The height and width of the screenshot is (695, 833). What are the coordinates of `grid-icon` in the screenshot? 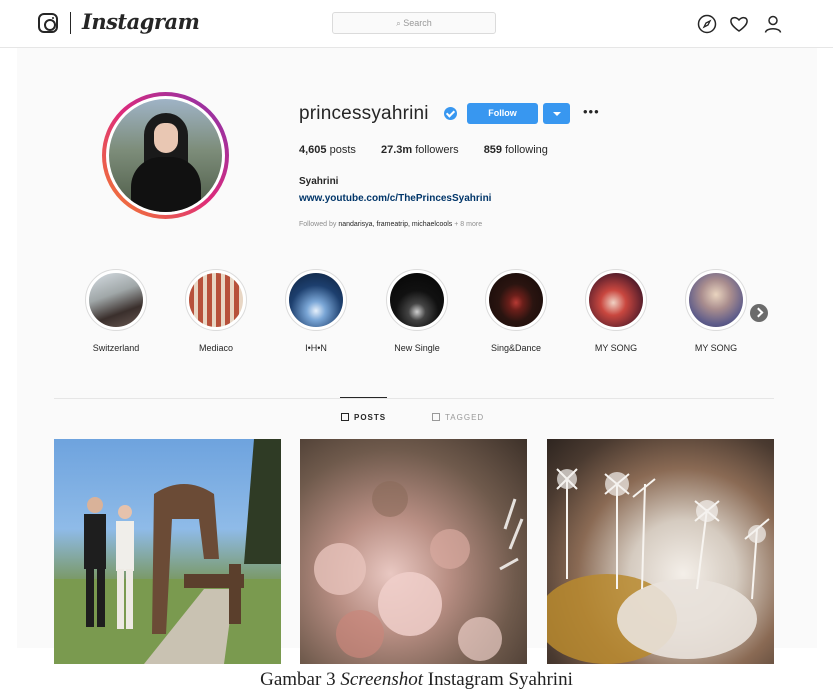 It's located at (345, 417).